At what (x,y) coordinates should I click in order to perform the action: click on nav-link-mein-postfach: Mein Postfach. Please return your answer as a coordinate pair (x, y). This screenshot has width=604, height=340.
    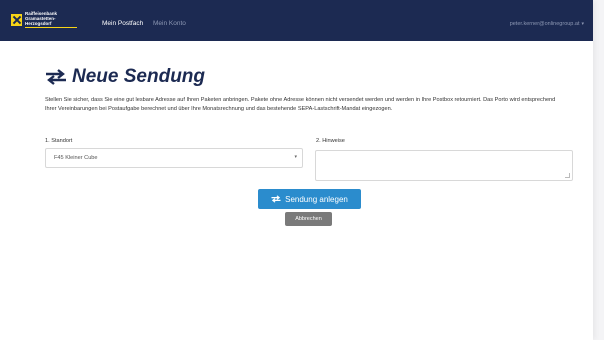
    Looking at the image, I should click on (122, 23).